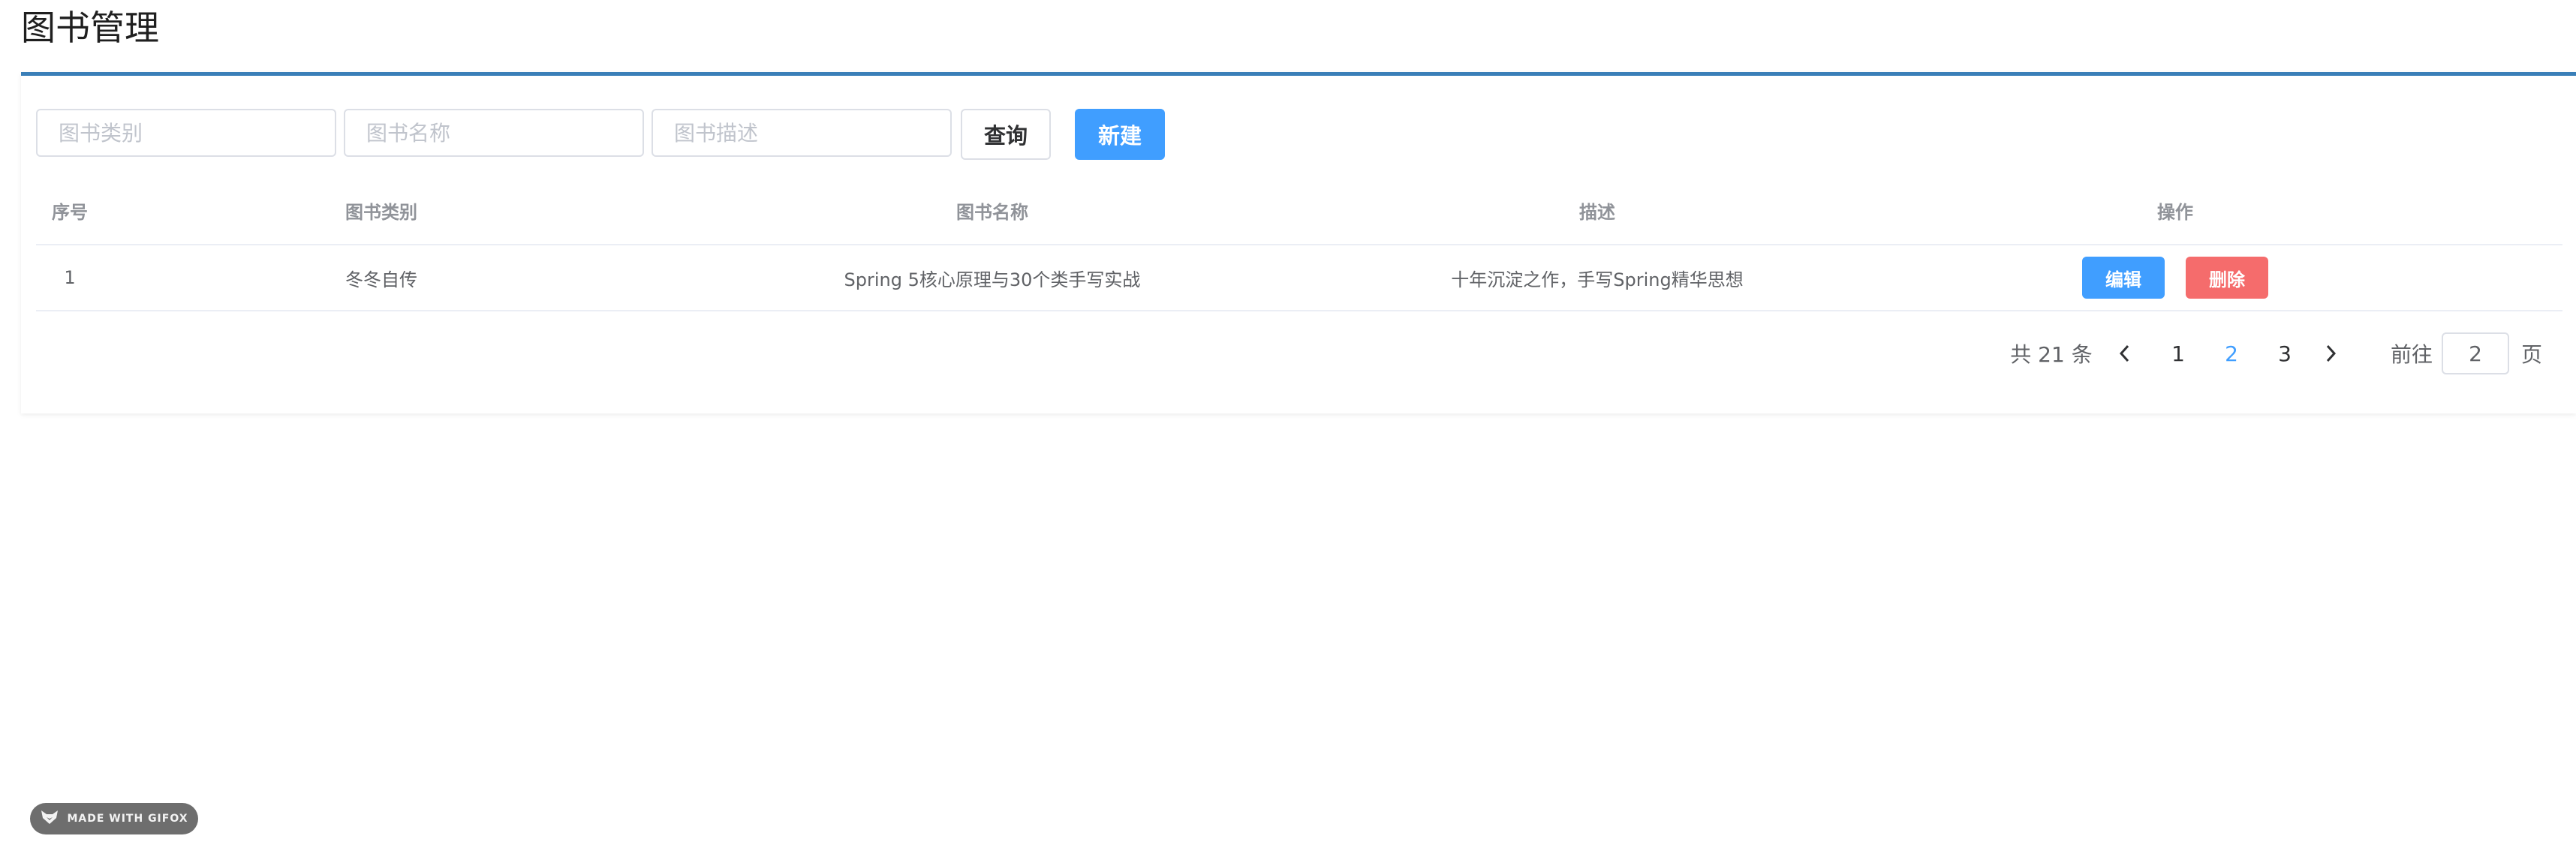 Image resolution: width=2576 pixels, height=866 pixels. I want to click on edit-button: 编辑, so click(2123, 278).